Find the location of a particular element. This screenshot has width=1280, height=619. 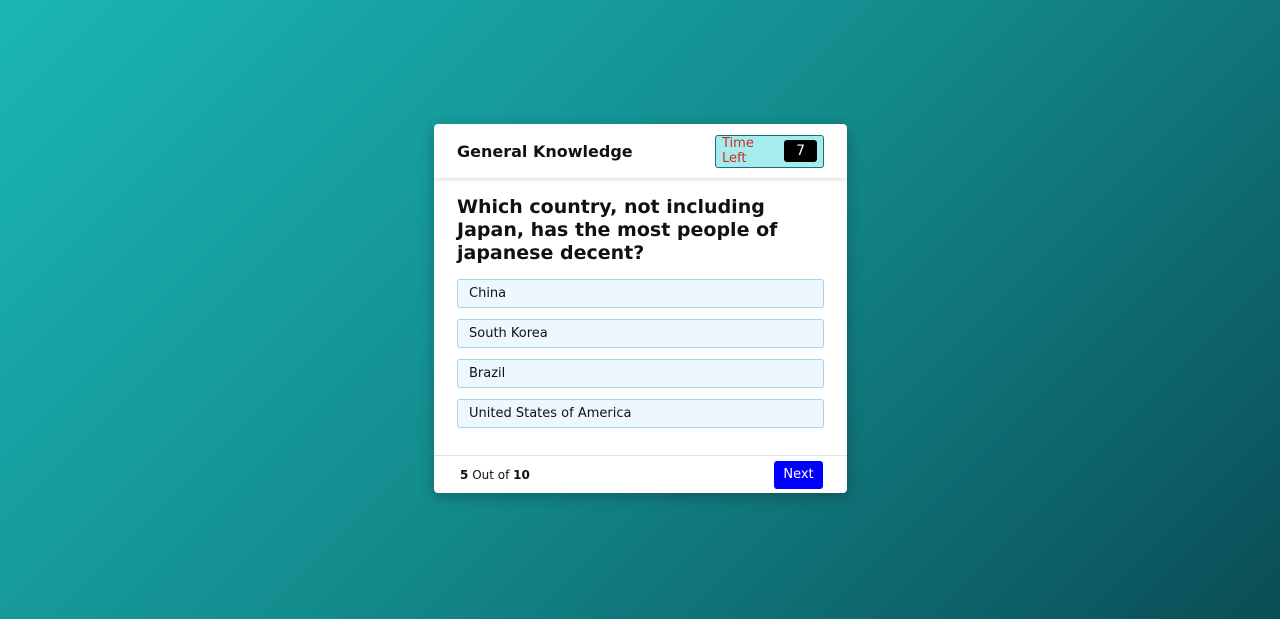

quiz-title: General Knowledge is located at coordinates (545, 151).